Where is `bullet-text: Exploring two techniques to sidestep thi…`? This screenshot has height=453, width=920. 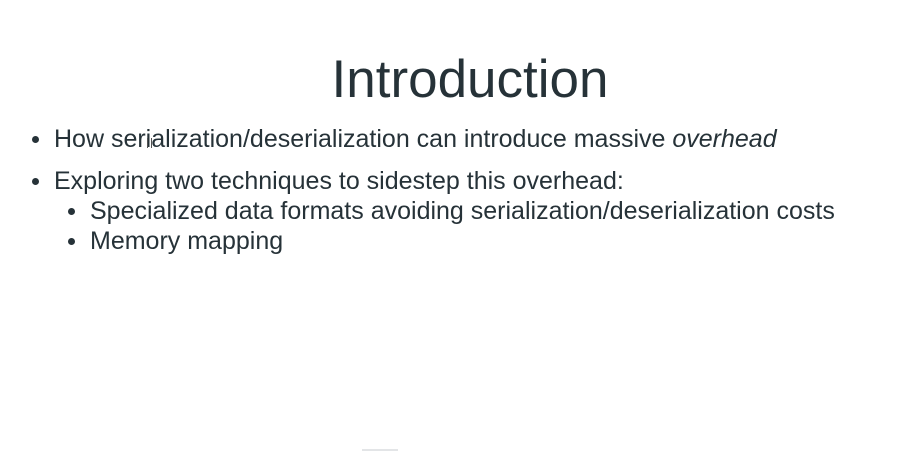 bullet-text: Exploring two techniques to sidestep thi… is located at coordinates (339, 181).